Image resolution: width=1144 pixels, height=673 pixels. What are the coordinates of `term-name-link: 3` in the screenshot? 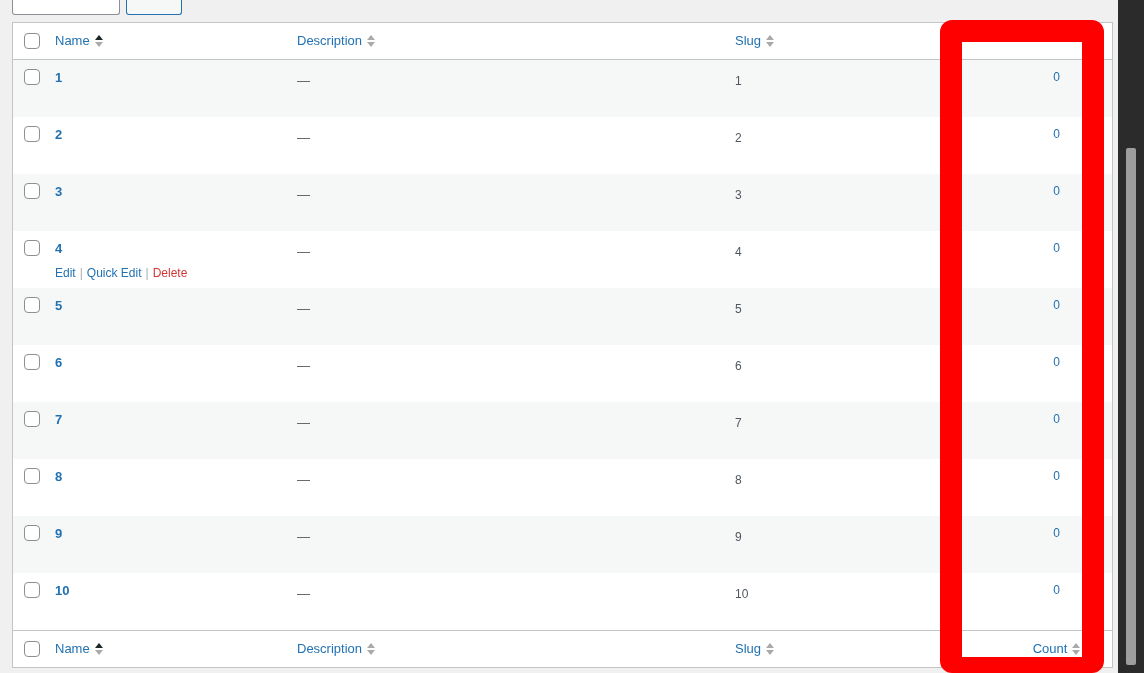 It's located at (59, 192).